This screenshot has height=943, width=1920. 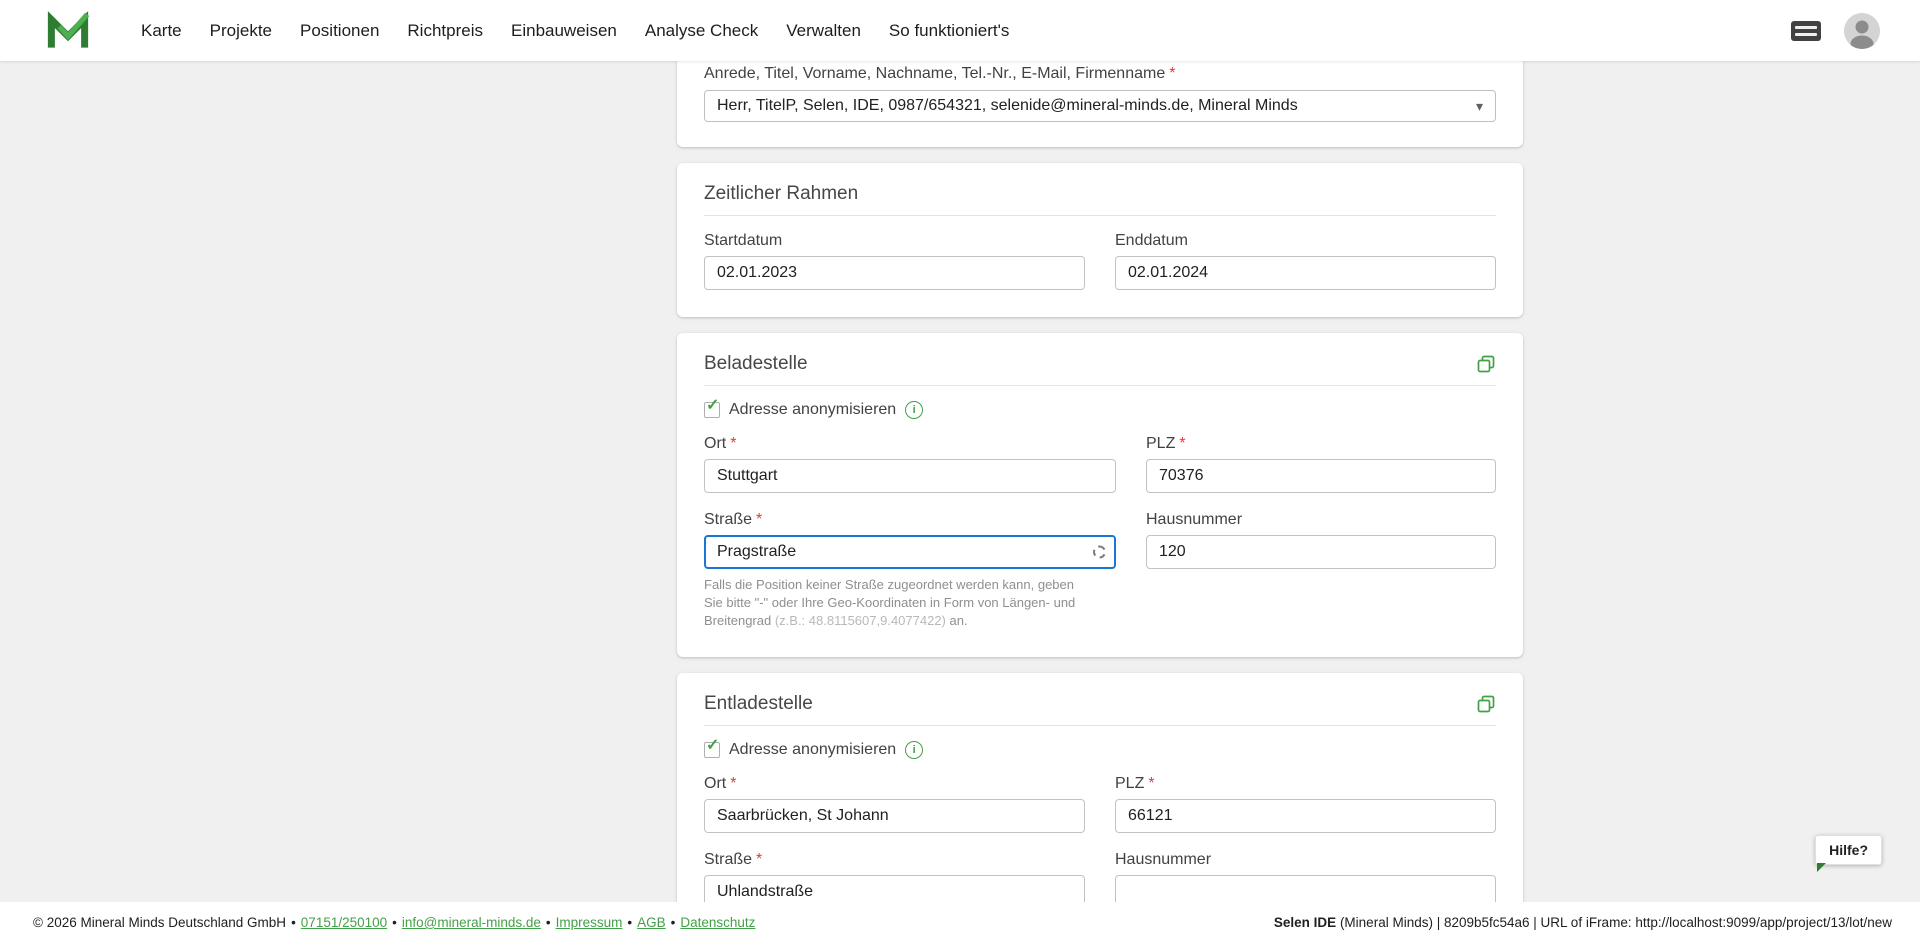 What do you see at coordinates (344, 922) in the screenshot?
I see `phone-link: 07151/250100` at bounding box center [344, 922].